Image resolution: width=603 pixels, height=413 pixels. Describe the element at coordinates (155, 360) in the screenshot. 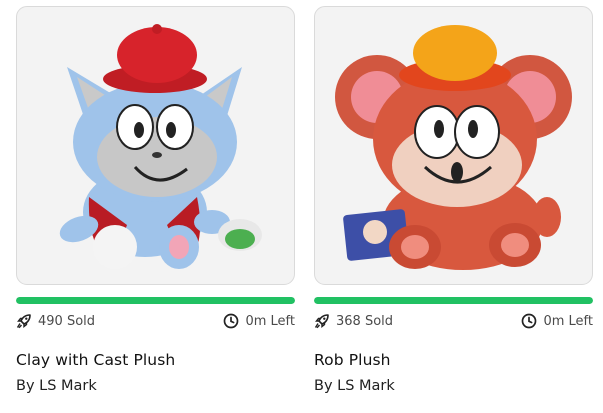

I see `product-title: Clay with Cast Plush` at that location.